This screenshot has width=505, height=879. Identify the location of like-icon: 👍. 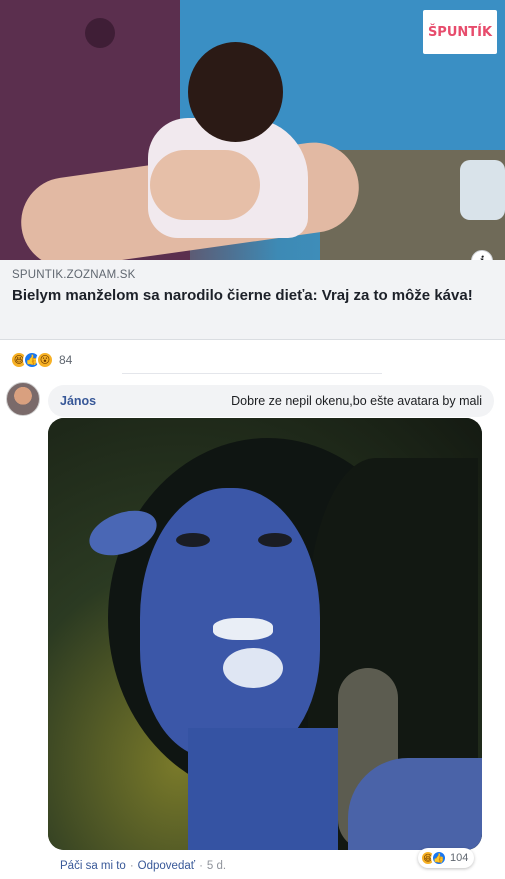
(439, 858).